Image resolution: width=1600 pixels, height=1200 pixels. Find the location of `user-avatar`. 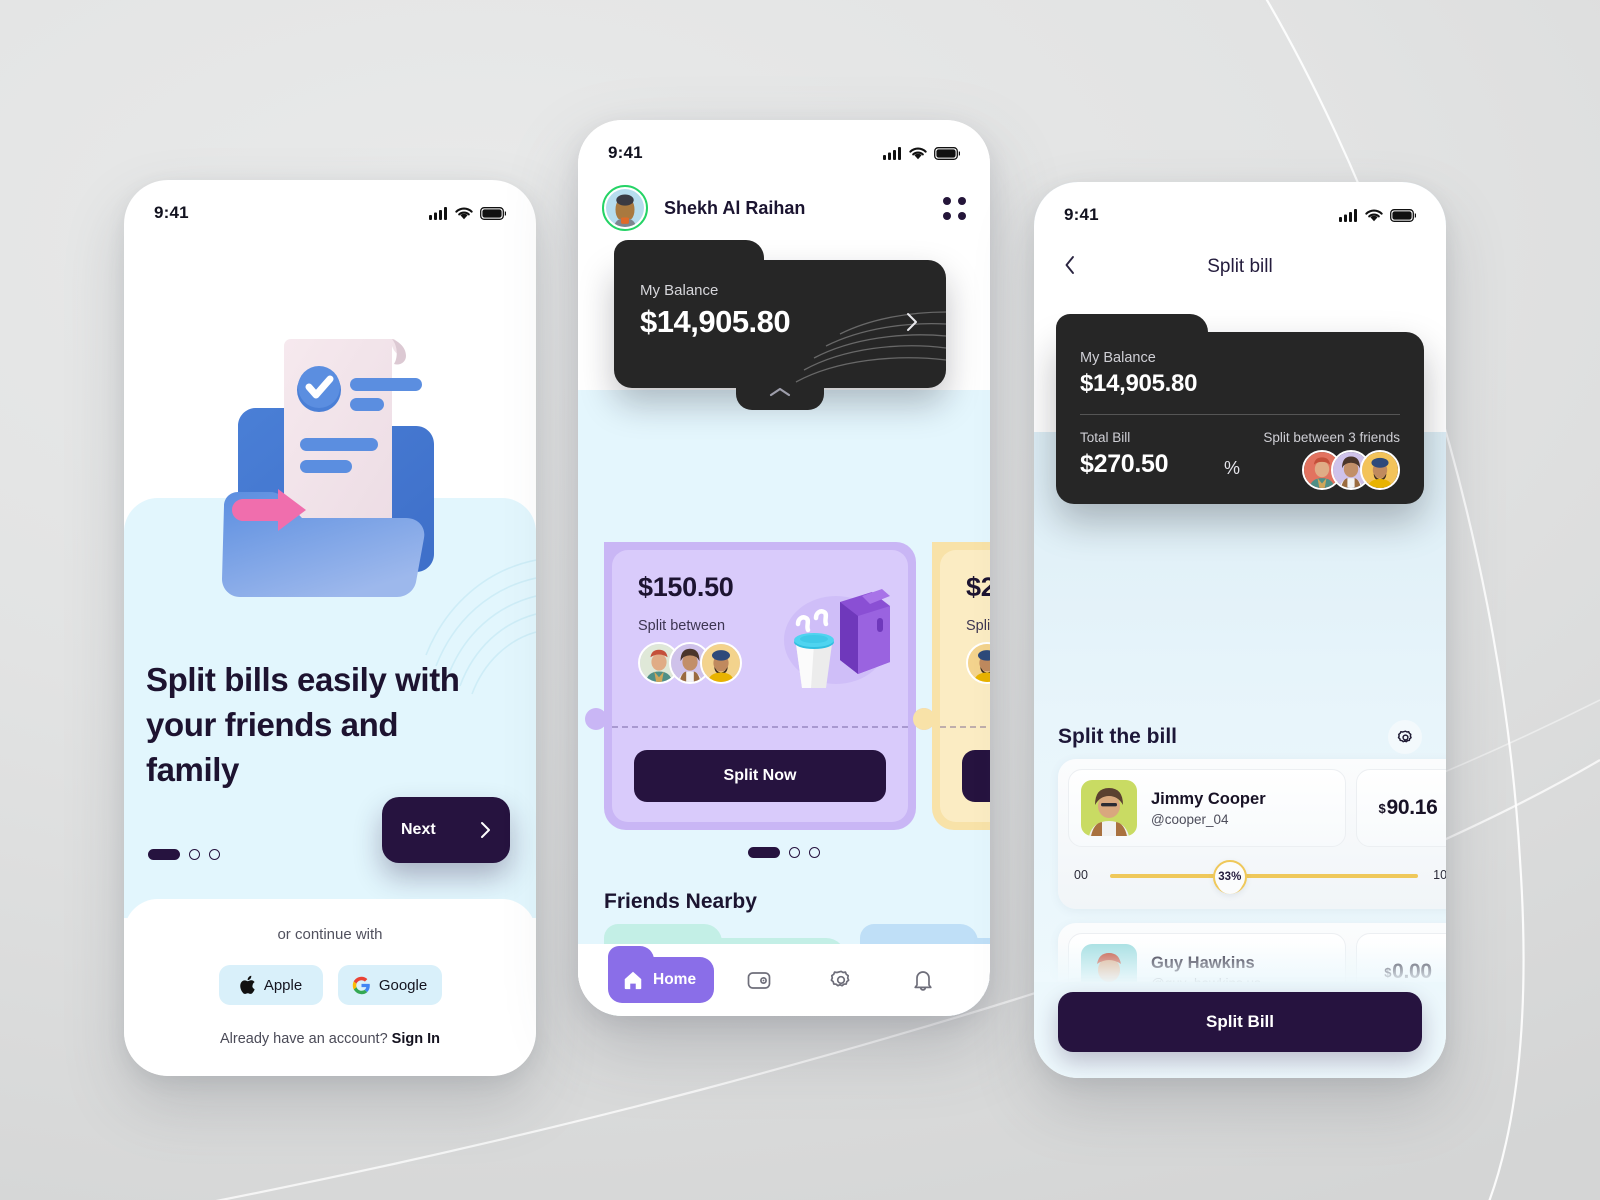

user-avatar is located at coordinates (625, 208).